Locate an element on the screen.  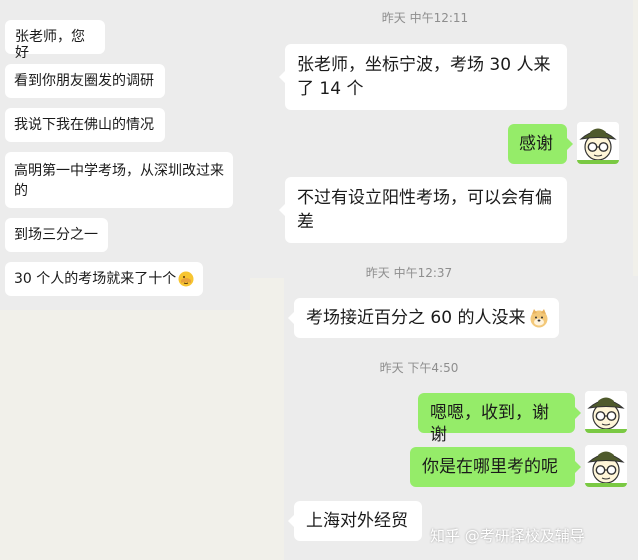
message-text: 高明第一中学考场，从深圳改过来的 is located at coordinates (119, 181).